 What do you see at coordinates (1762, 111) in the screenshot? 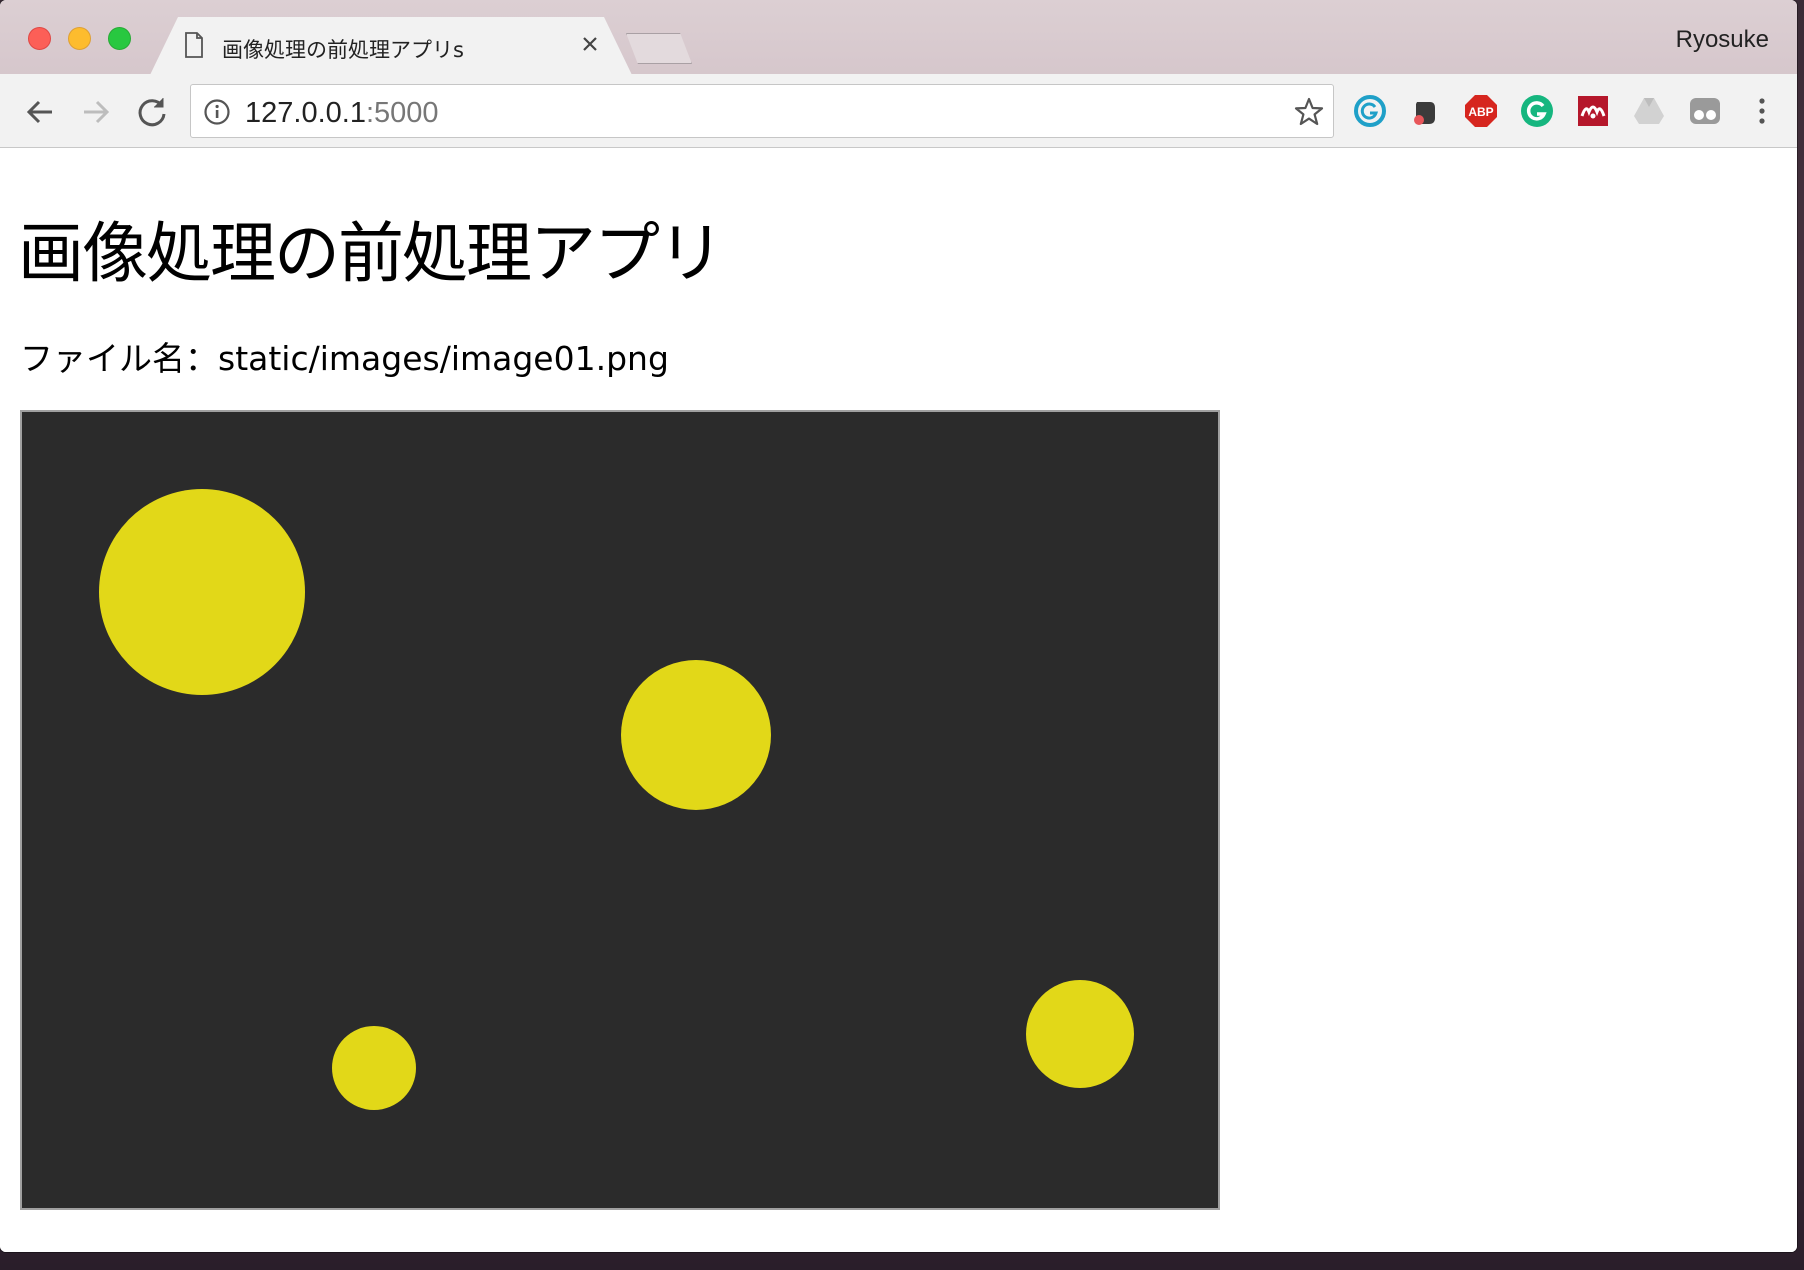
I see `kebab-menu-icon` at bounding box center [1762, 111].